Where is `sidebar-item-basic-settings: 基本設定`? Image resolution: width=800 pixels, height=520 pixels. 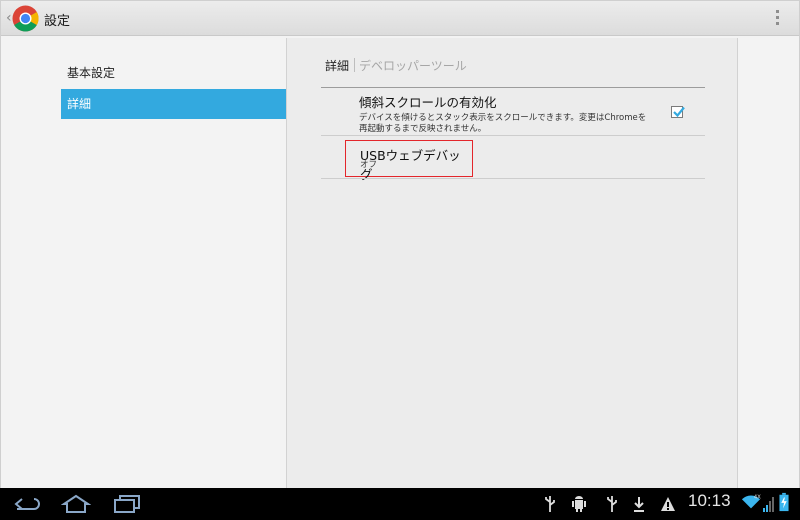 sidebar-item-basic-settings: 基本設定 is located at coordinates (174, 73).